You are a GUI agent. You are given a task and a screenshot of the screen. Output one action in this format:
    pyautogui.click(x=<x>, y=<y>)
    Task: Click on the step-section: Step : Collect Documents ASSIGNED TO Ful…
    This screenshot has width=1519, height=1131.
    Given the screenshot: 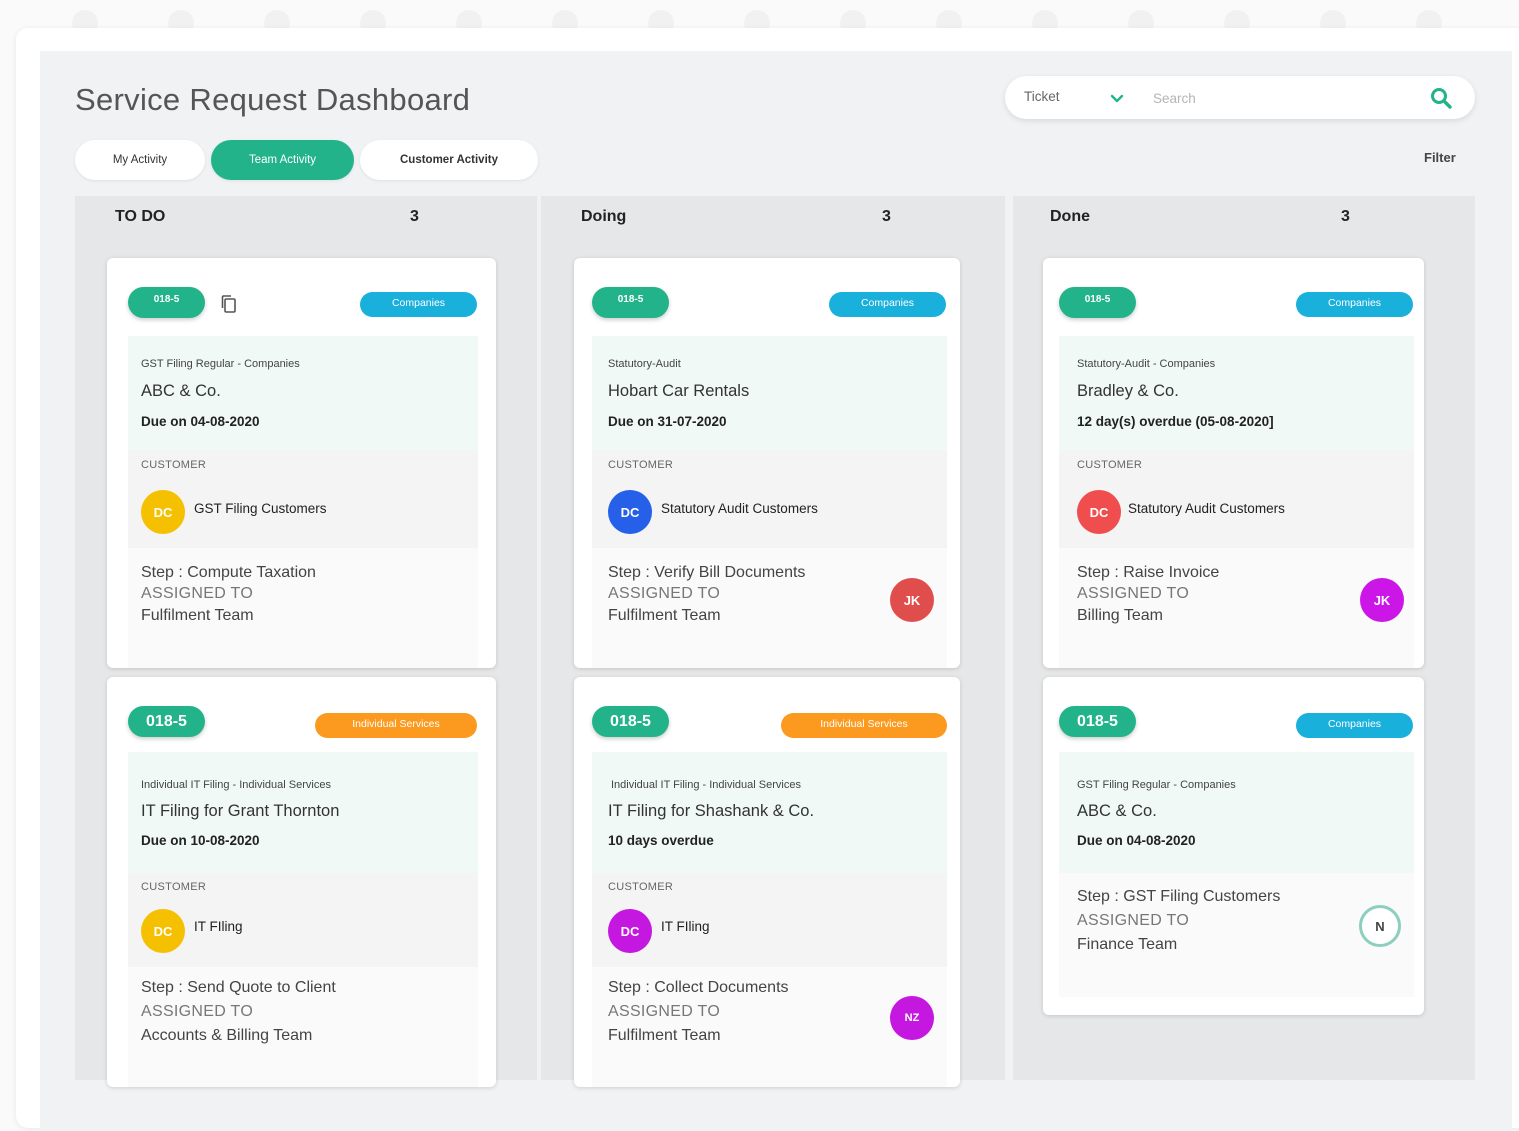 What is the action you would take?
    pyautogui.click(x=769, y=1027)
    